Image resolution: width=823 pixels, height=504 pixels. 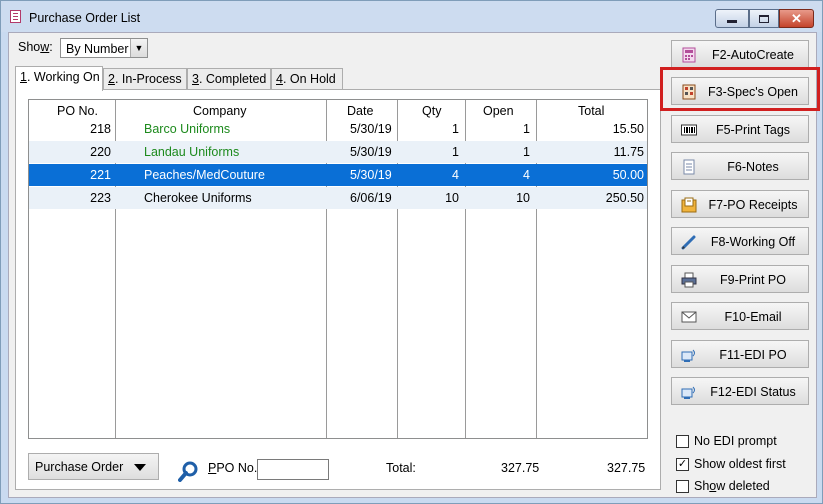 What do you see at coordinates (740, 279) in the screenshot?
I see `f9-print-po-button: F9-Print PO` at bounding box center [740, 279].